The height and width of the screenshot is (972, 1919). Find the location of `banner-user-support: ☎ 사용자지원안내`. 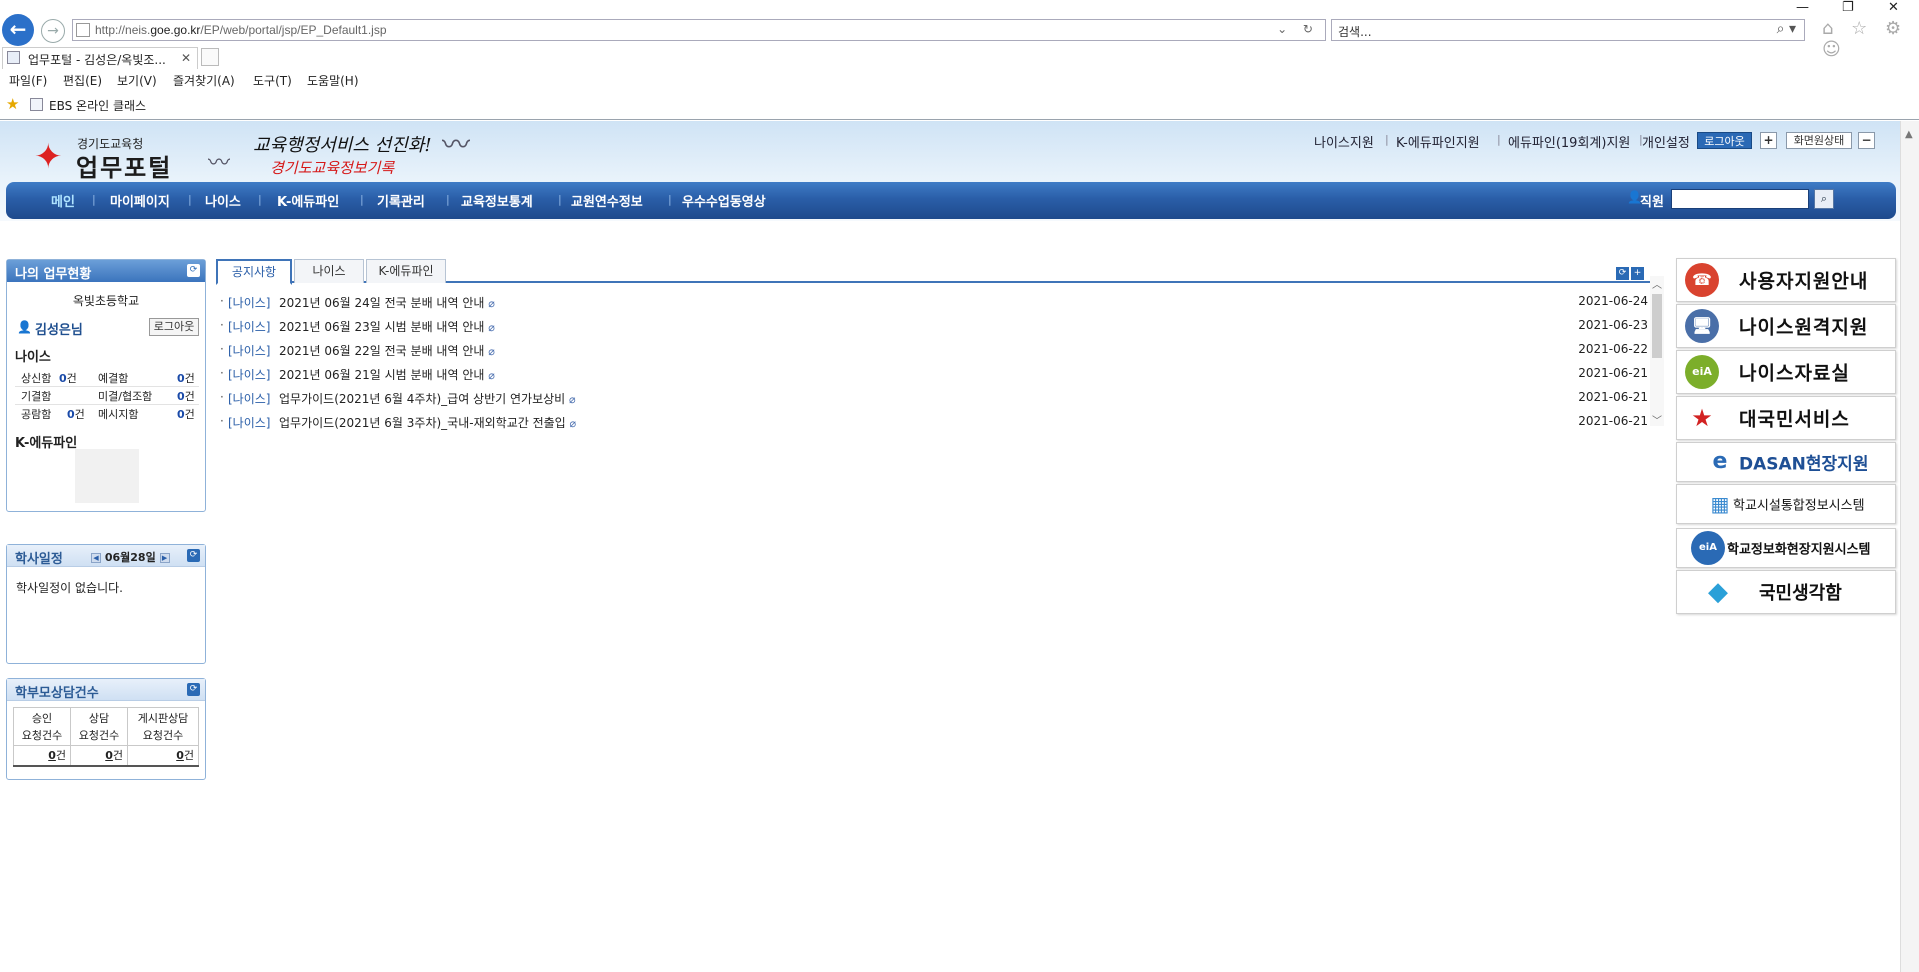

banner-user-support: ☎ 사용자지원안내 is located at coordinates (1786, 280).